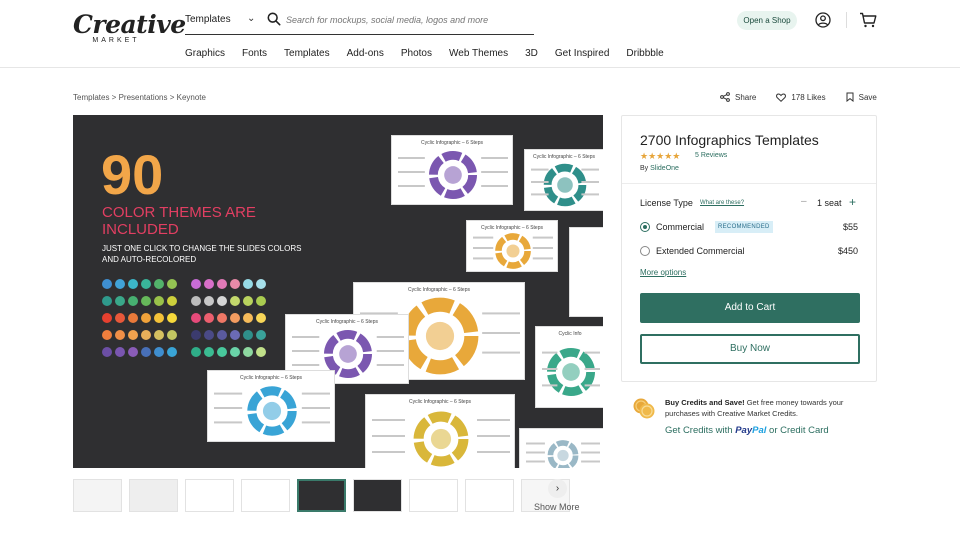  I want to click on extended-commercial-price: $450, so click(847, 251).